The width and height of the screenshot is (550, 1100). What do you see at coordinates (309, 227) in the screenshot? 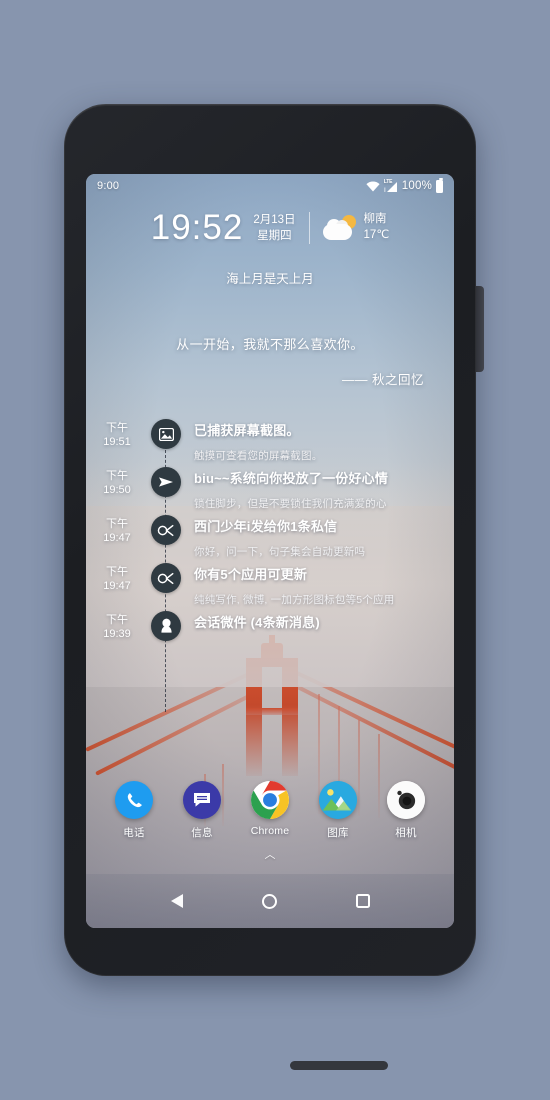
I see `widget-divider` at bounding box center [309, 227].